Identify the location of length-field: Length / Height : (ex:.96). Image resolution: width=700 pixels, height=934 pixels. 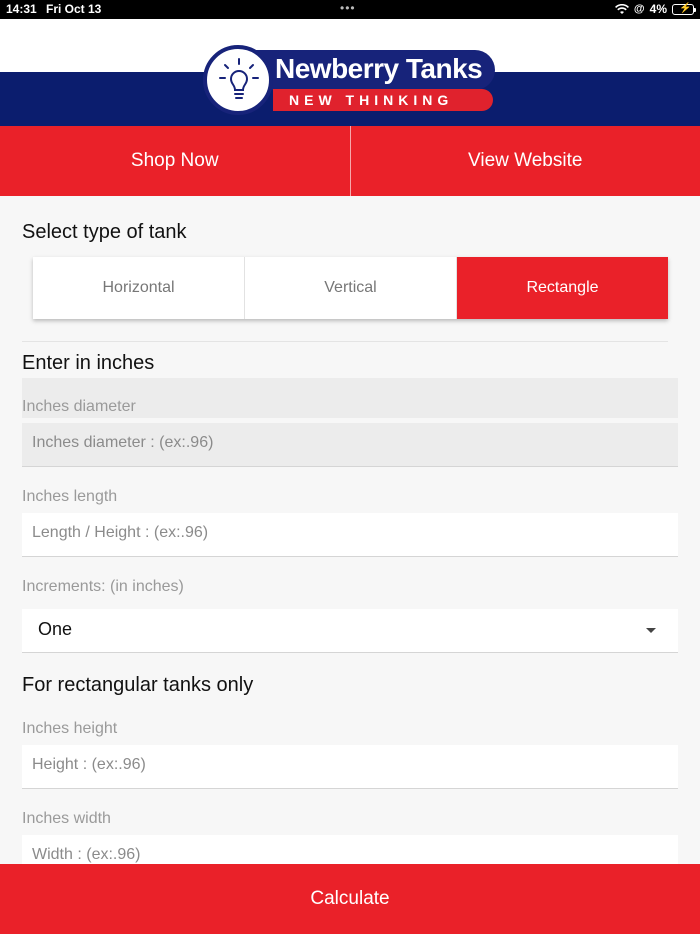
(350, 535).